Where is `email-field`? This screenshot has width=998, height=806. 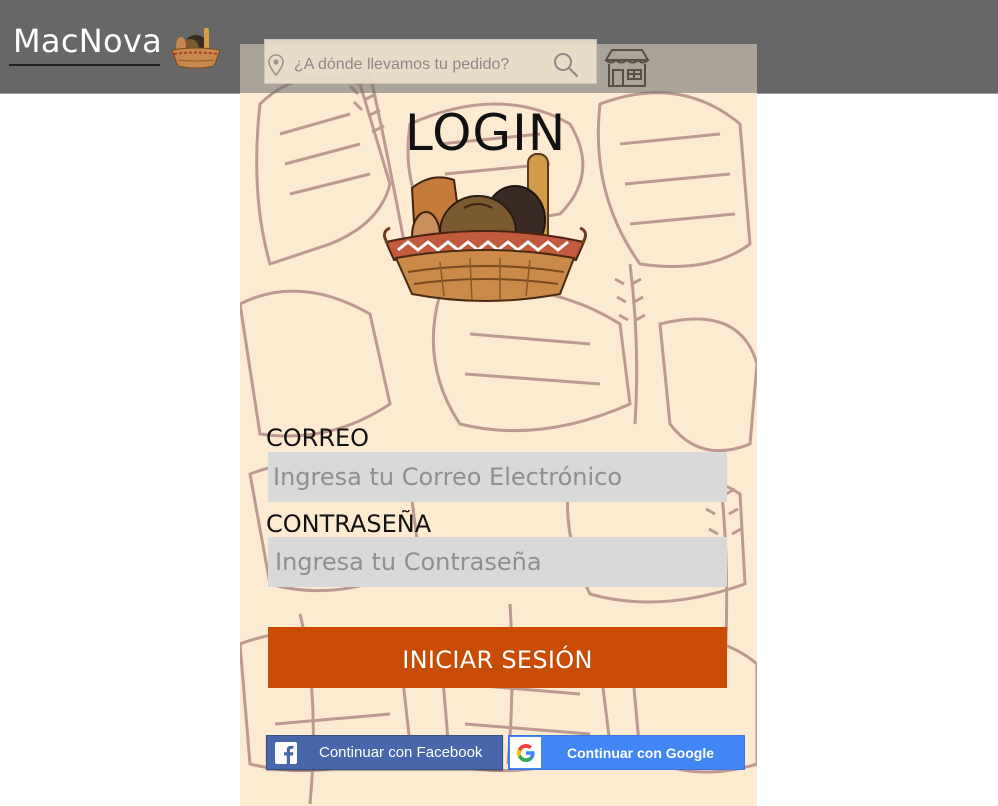
email-field is located at coordinates (497, 477).